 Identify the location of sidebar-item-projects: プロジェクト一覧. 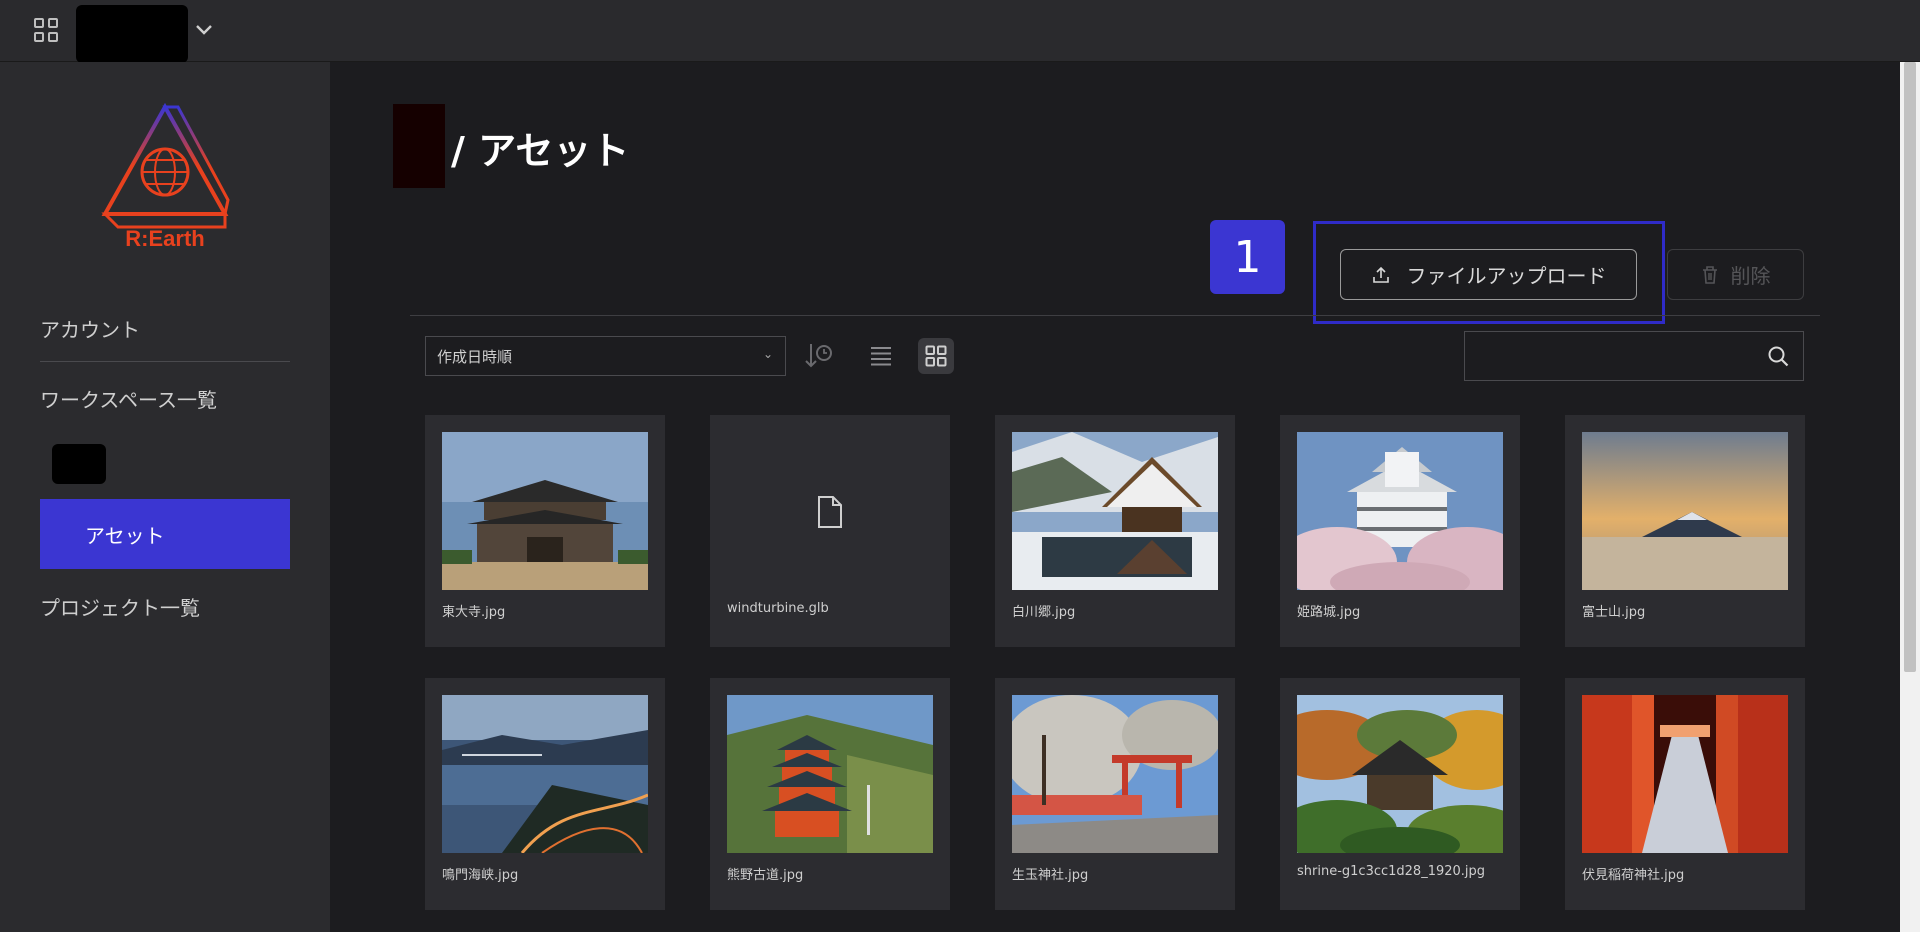
(165, 606).